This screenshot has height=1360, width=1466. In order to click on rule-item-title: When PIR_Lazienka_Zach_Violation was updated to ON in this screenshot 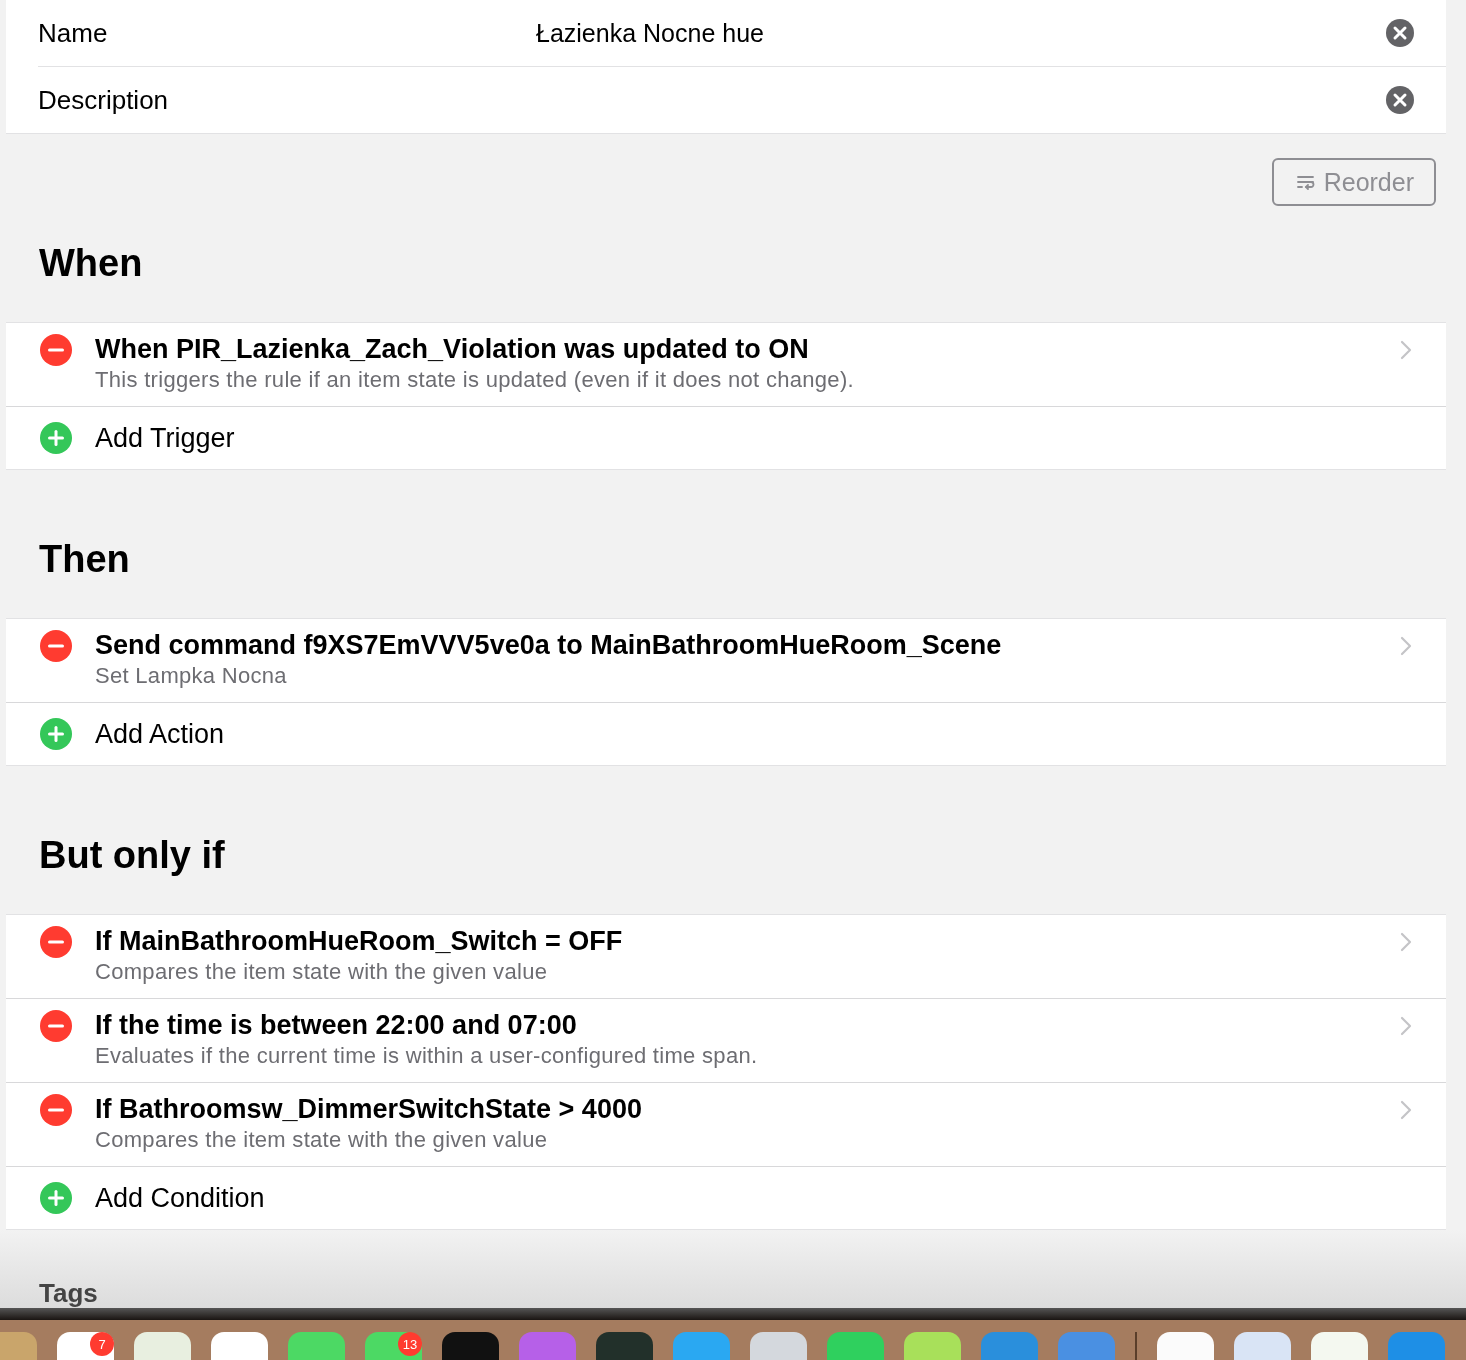, I will do `click(747, 348)`.